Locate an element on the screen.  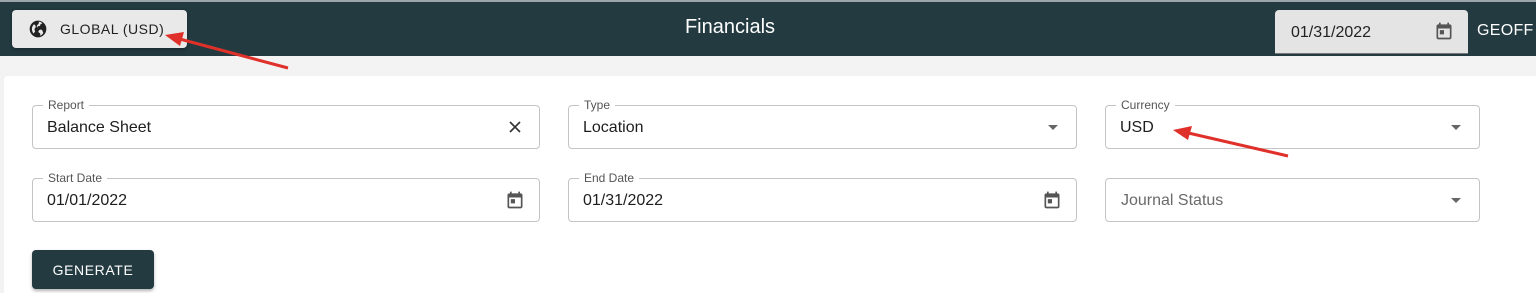
report-field: Report Balance Sheet is located at coordinates (286, 123).